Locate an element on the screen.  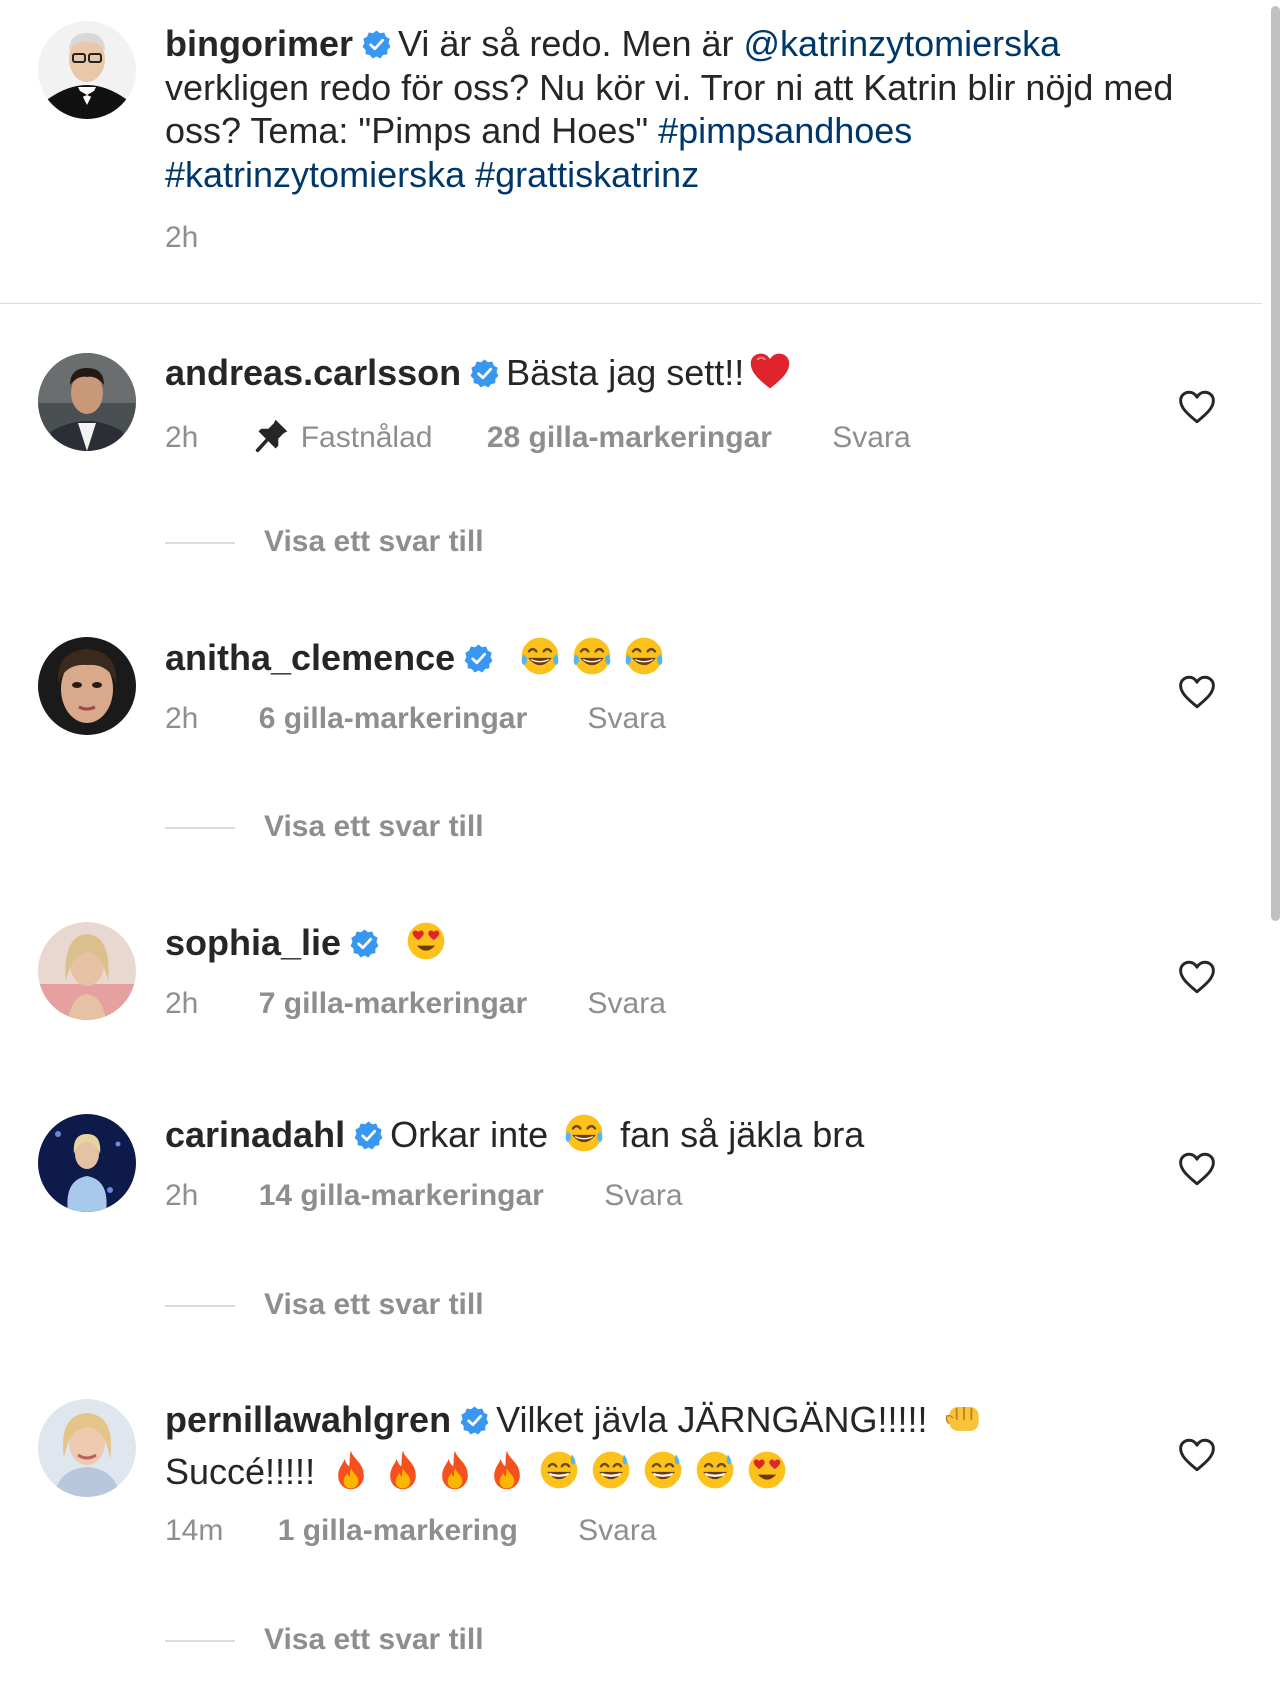
caption-username: bingorimer is located at coordinates (259, 43).